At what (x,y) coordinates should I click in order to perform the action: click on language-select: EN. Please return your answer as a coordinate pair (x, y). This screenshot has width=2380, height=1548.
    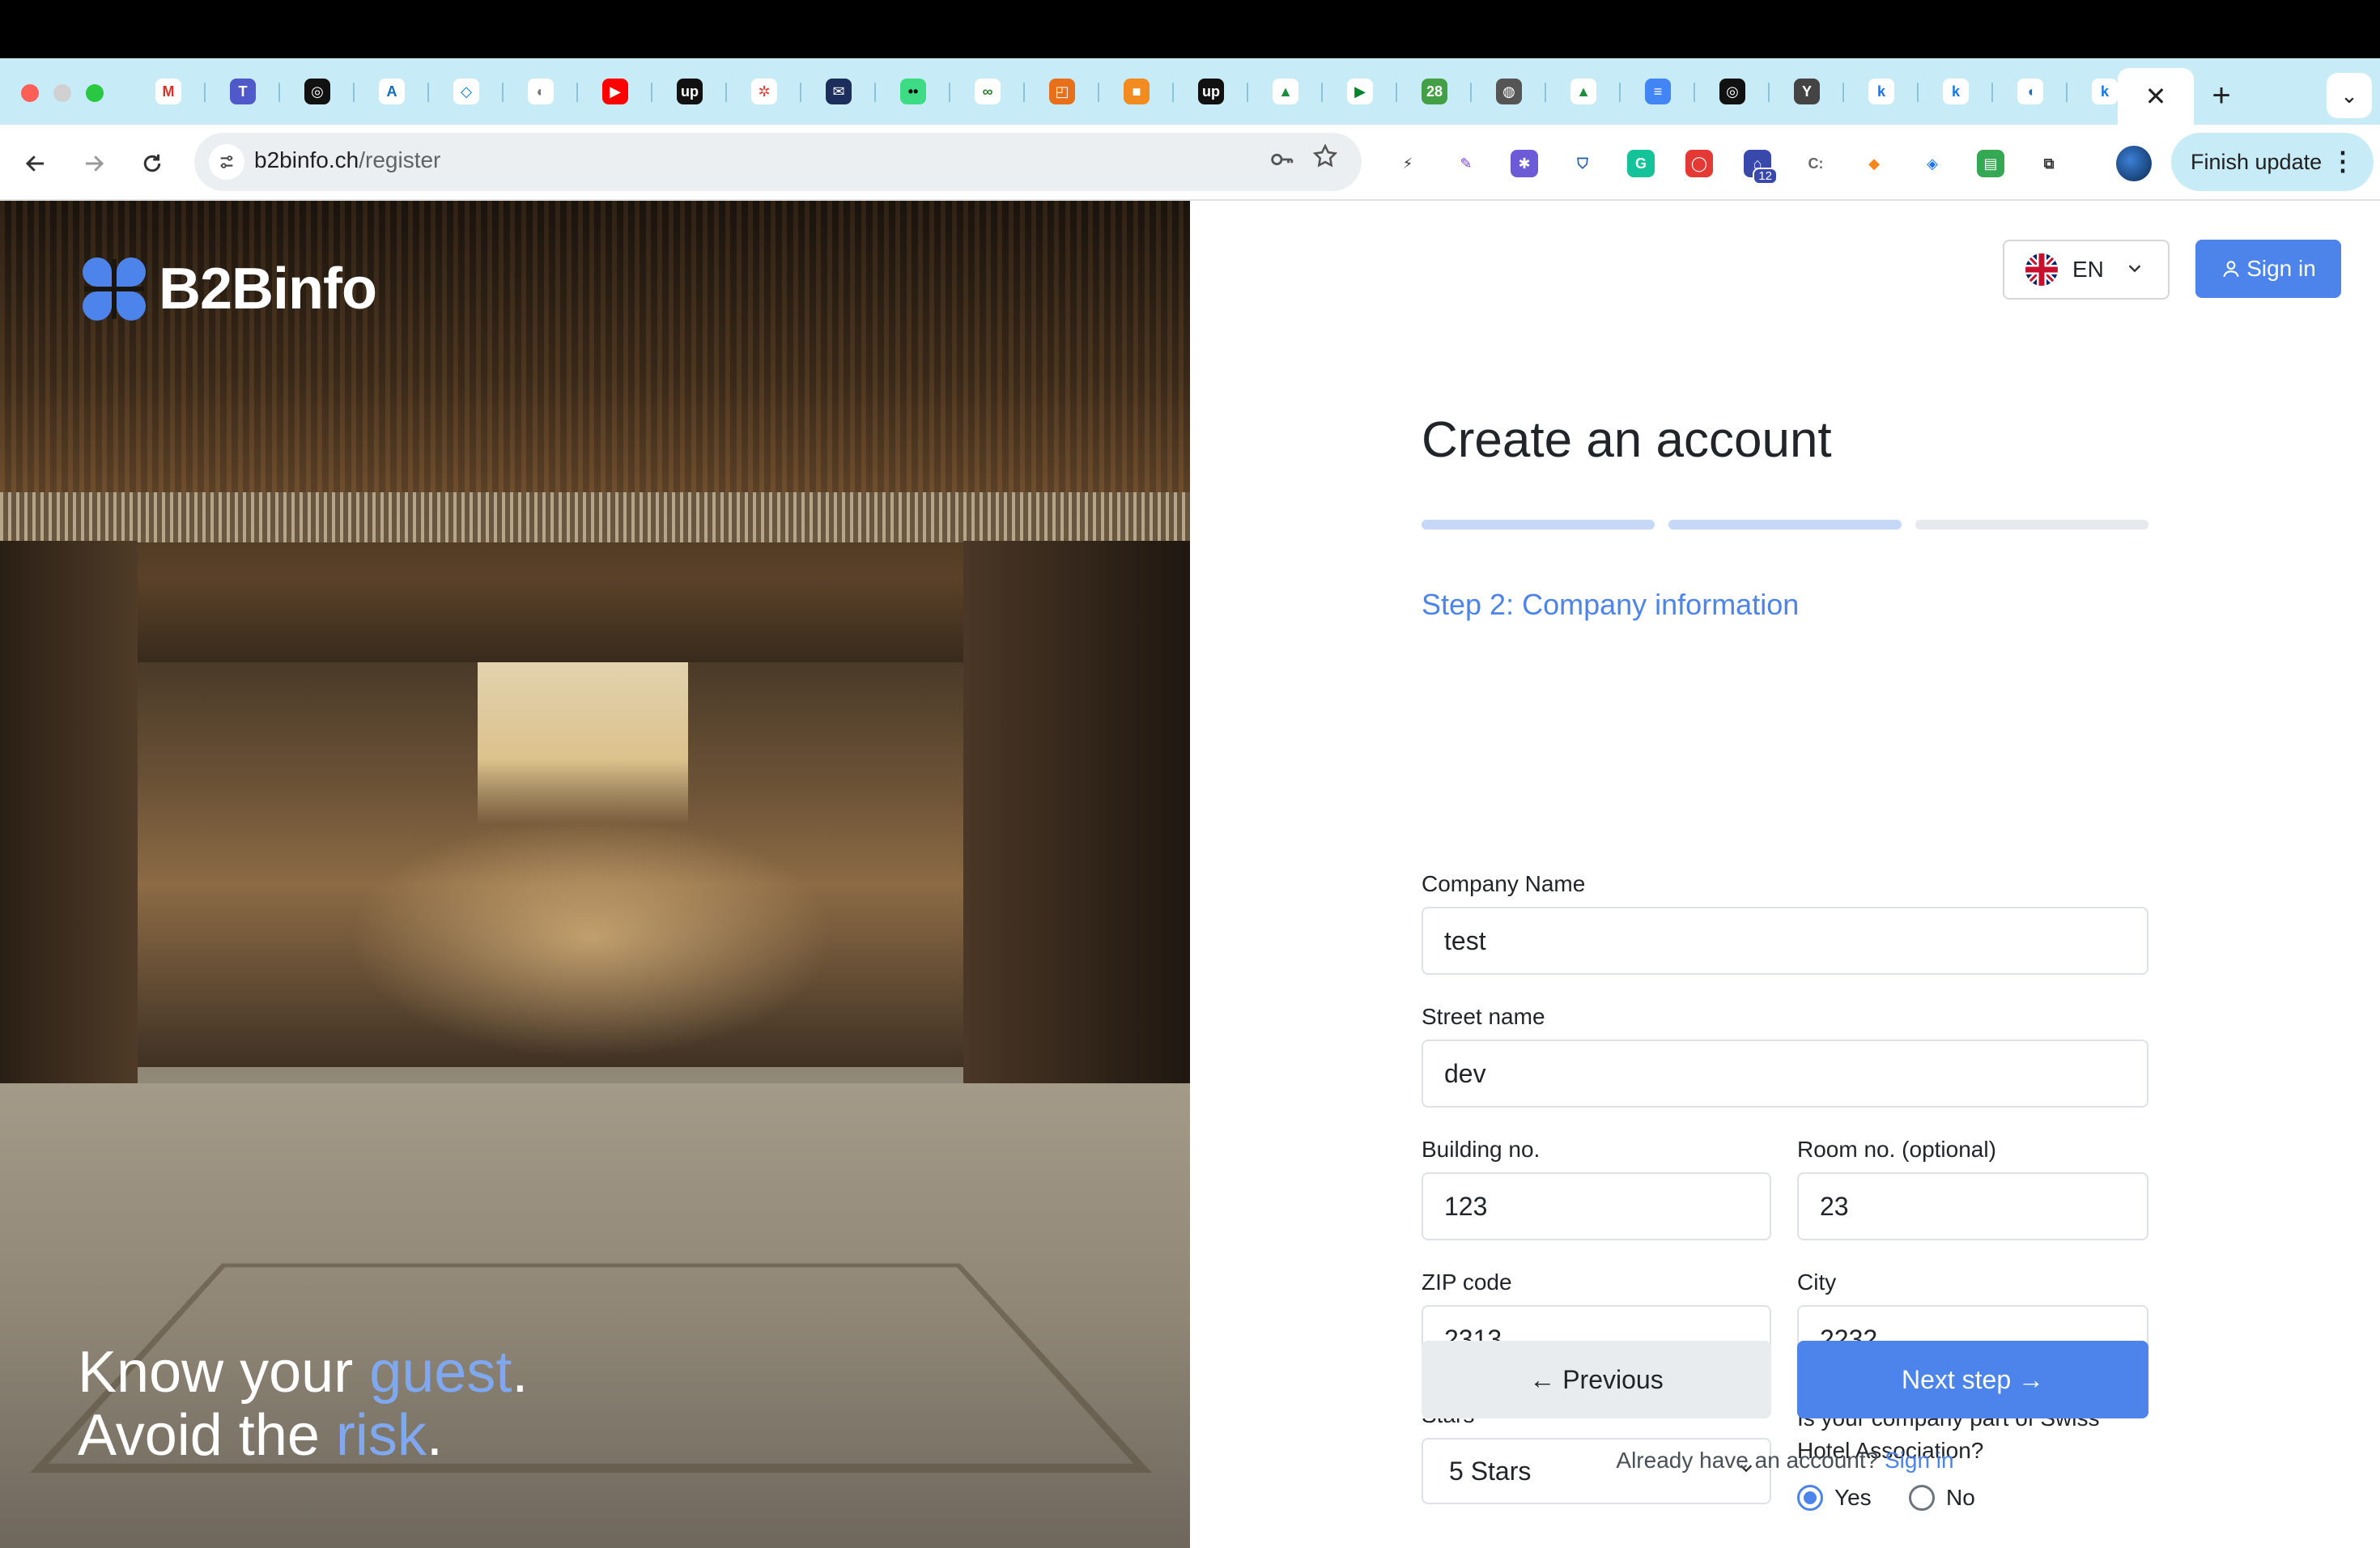
    Looking at the image, I should click on (2086, 270).